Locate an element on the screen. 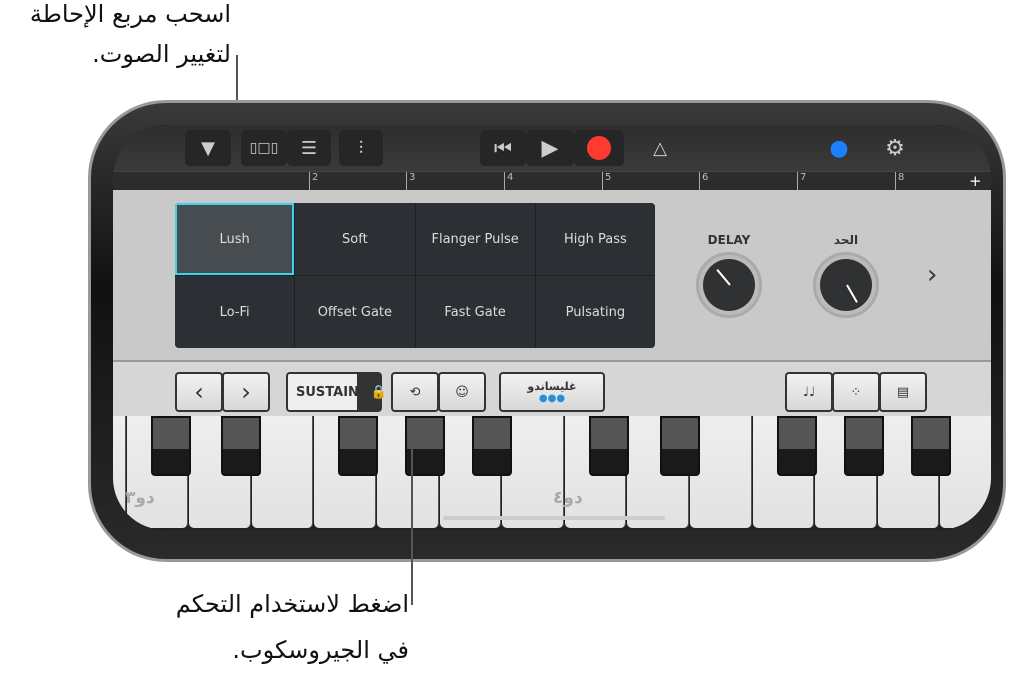  ruler-mark: 7 is located at coordinates (801, 181).